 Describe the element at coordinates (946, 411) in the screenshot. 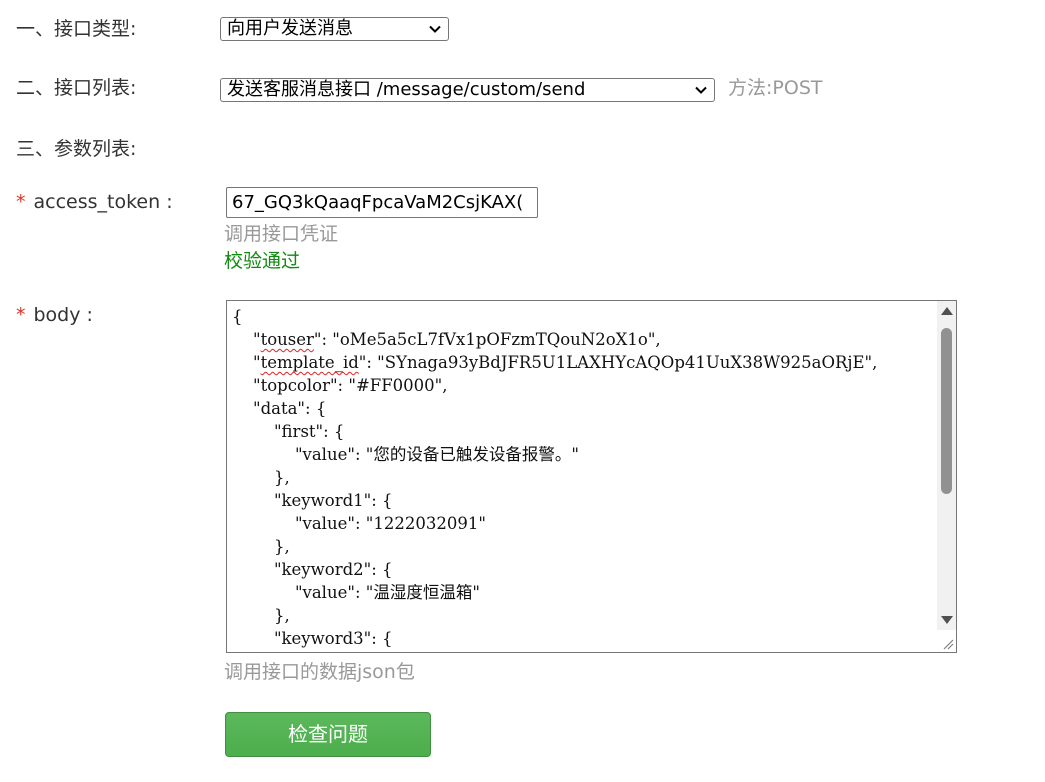

I see `scrollbar-thumb` at that location.